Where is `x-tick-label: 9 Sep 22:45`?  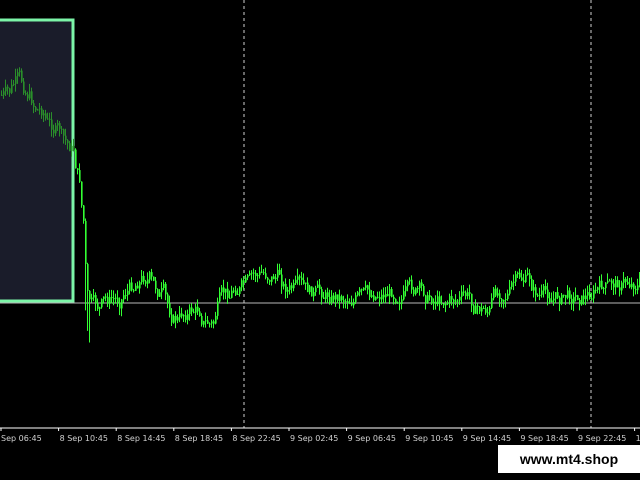 x-tick-label: 9 Sep 22:45 is located at coordinates (602, 438).